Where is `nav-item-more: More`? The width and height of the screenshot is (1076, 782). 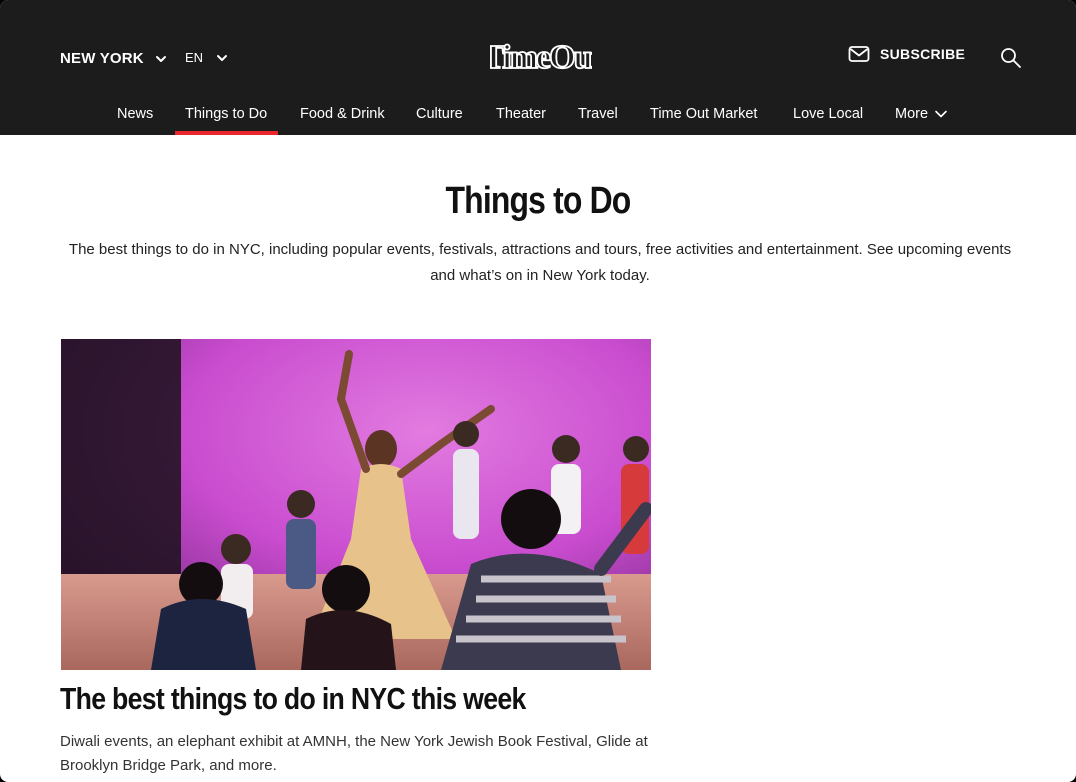 nav-item-more: More is located at coordinates (921, 114).